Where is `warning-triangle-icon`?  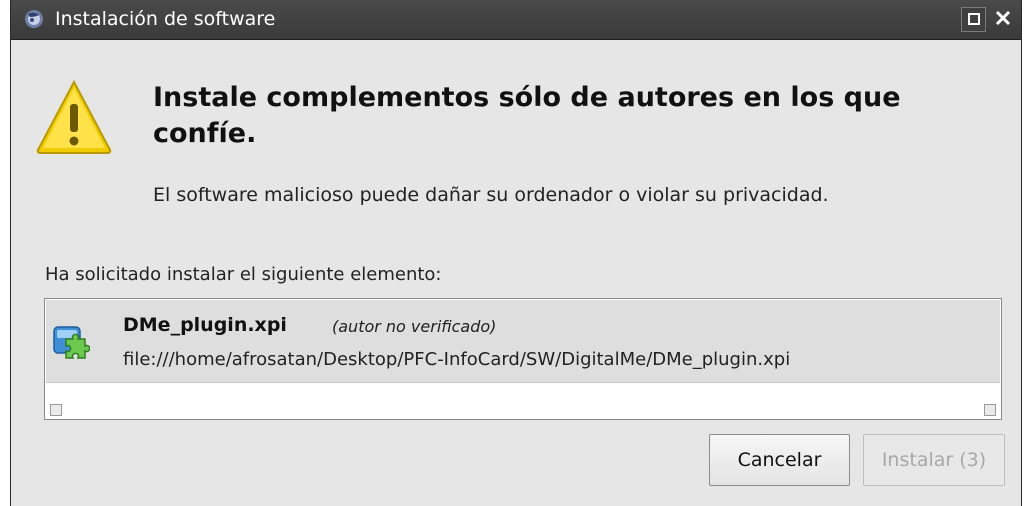
warning-triangle-icon is located at coordinates (74, 117).